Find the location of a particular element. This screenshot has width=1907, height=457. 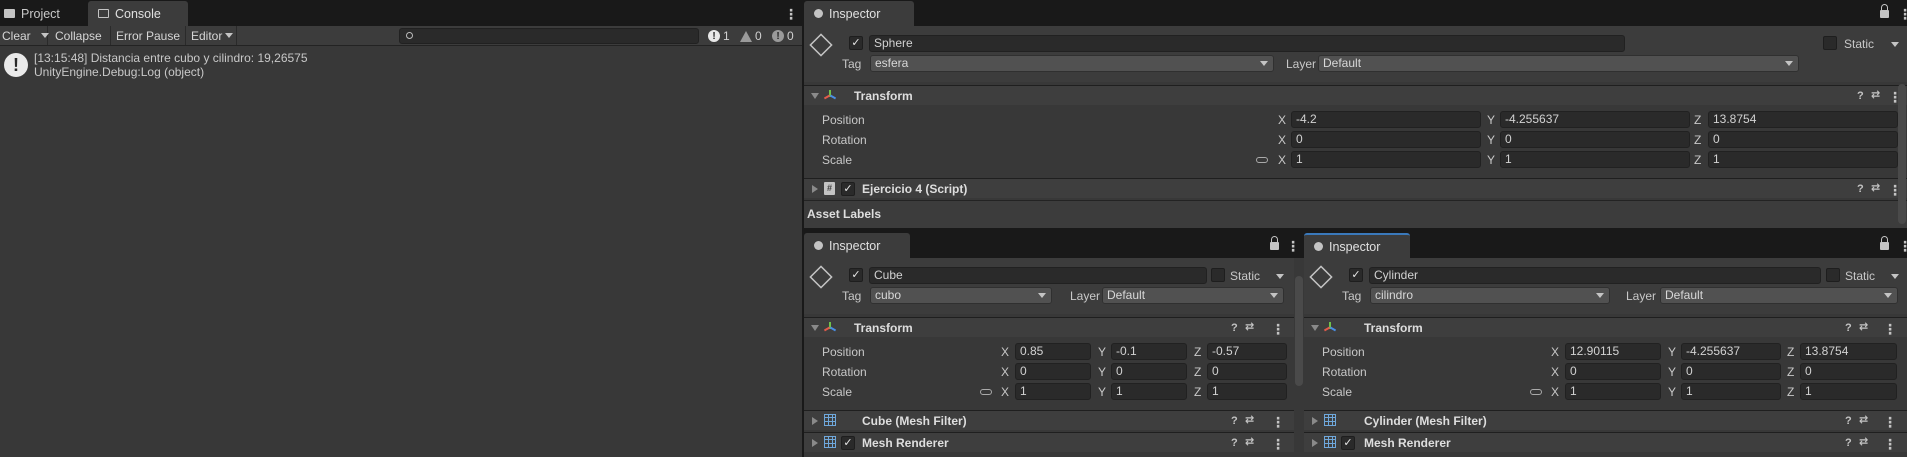

tag-dropdown: cubo is located at coordinates (961, 295).